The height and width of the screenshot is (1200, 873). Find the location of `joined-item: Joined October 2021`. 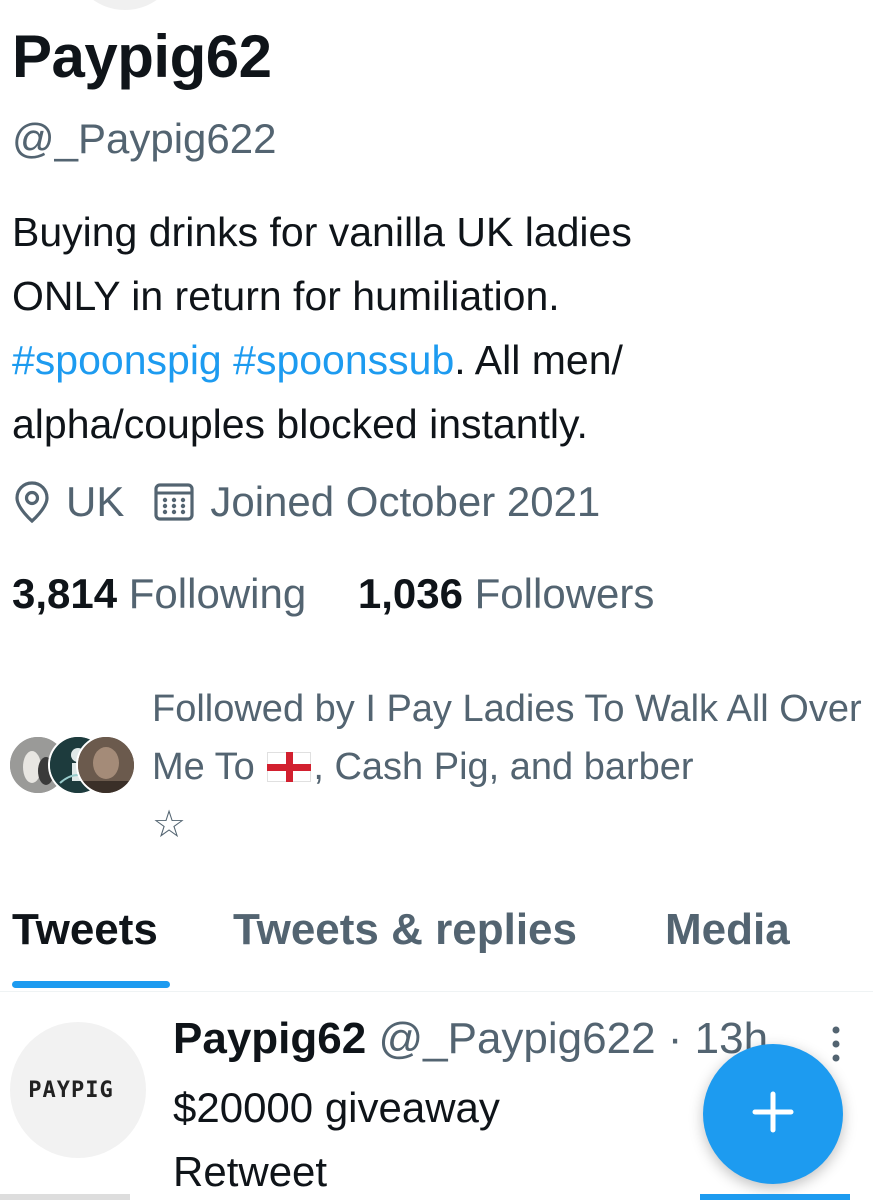

joined-item: Joined October 2021 is located at coordinates (376, 502).